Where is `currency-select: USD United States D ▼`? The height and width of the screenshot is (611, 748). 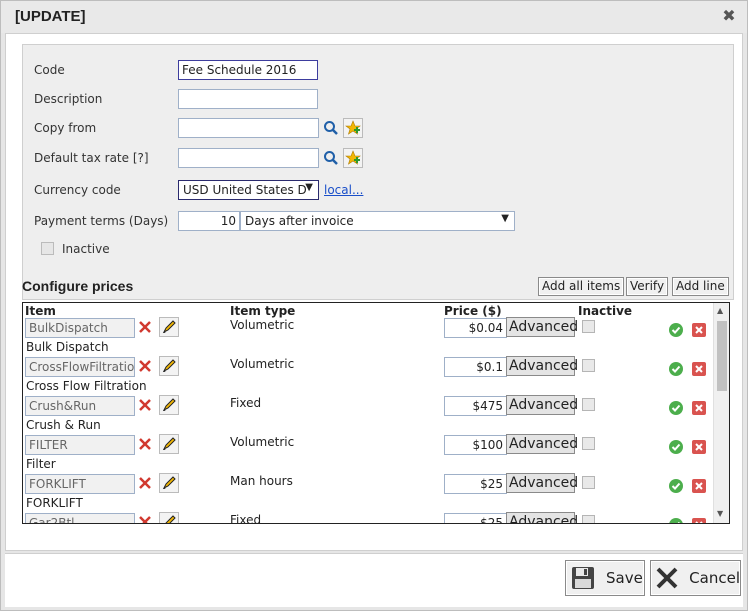
currency-select: USD United States D ▼ is located at coordinates (248, 190).